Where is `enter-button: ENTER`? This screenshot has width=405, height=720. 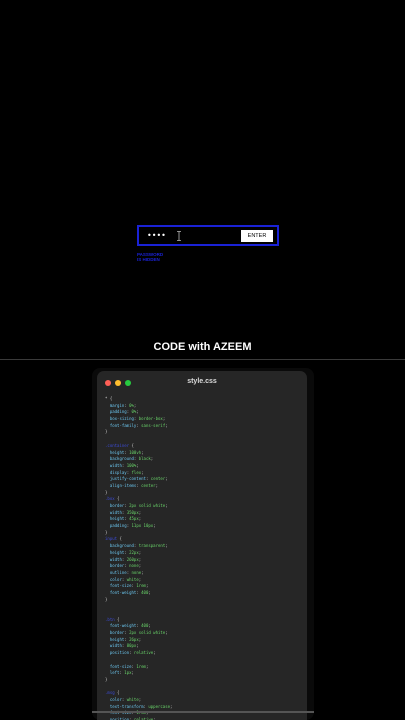 enter-button: ENTER is located at coordinates (257, 236).